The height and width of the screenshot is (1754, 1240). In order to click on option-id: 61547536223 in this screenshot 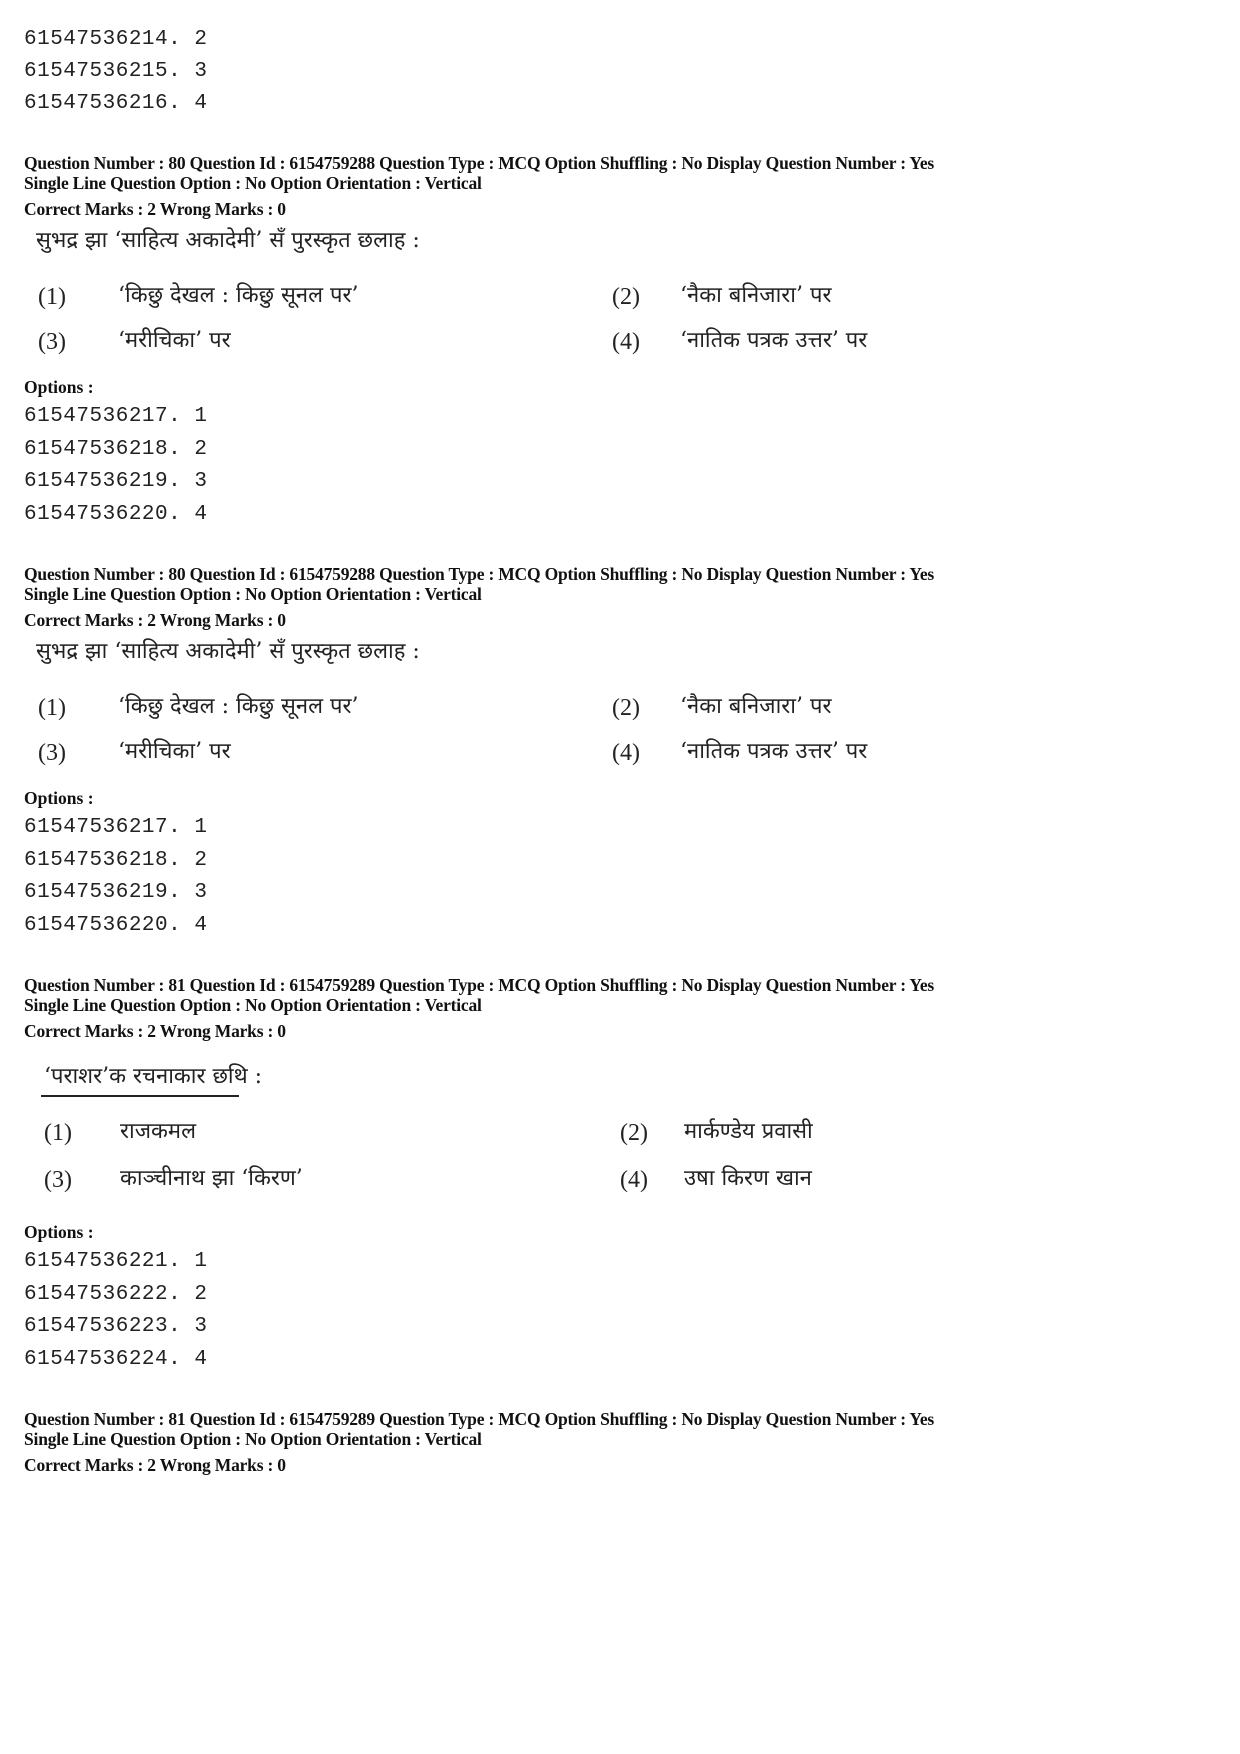, I will do `click(96, 1326)`.